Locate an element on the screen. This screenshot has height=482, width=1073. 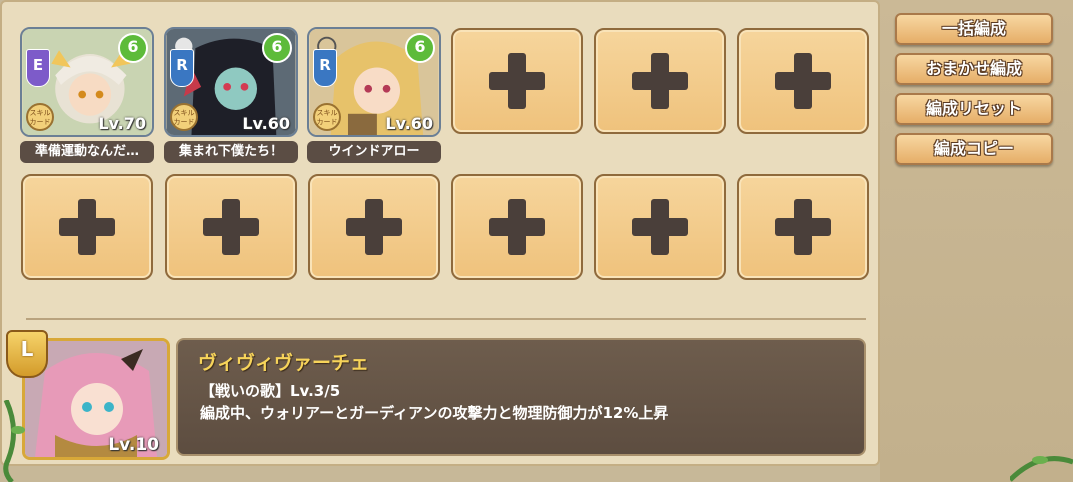
reset-form-button: 編成リセット is located at coordinates (974, 109).